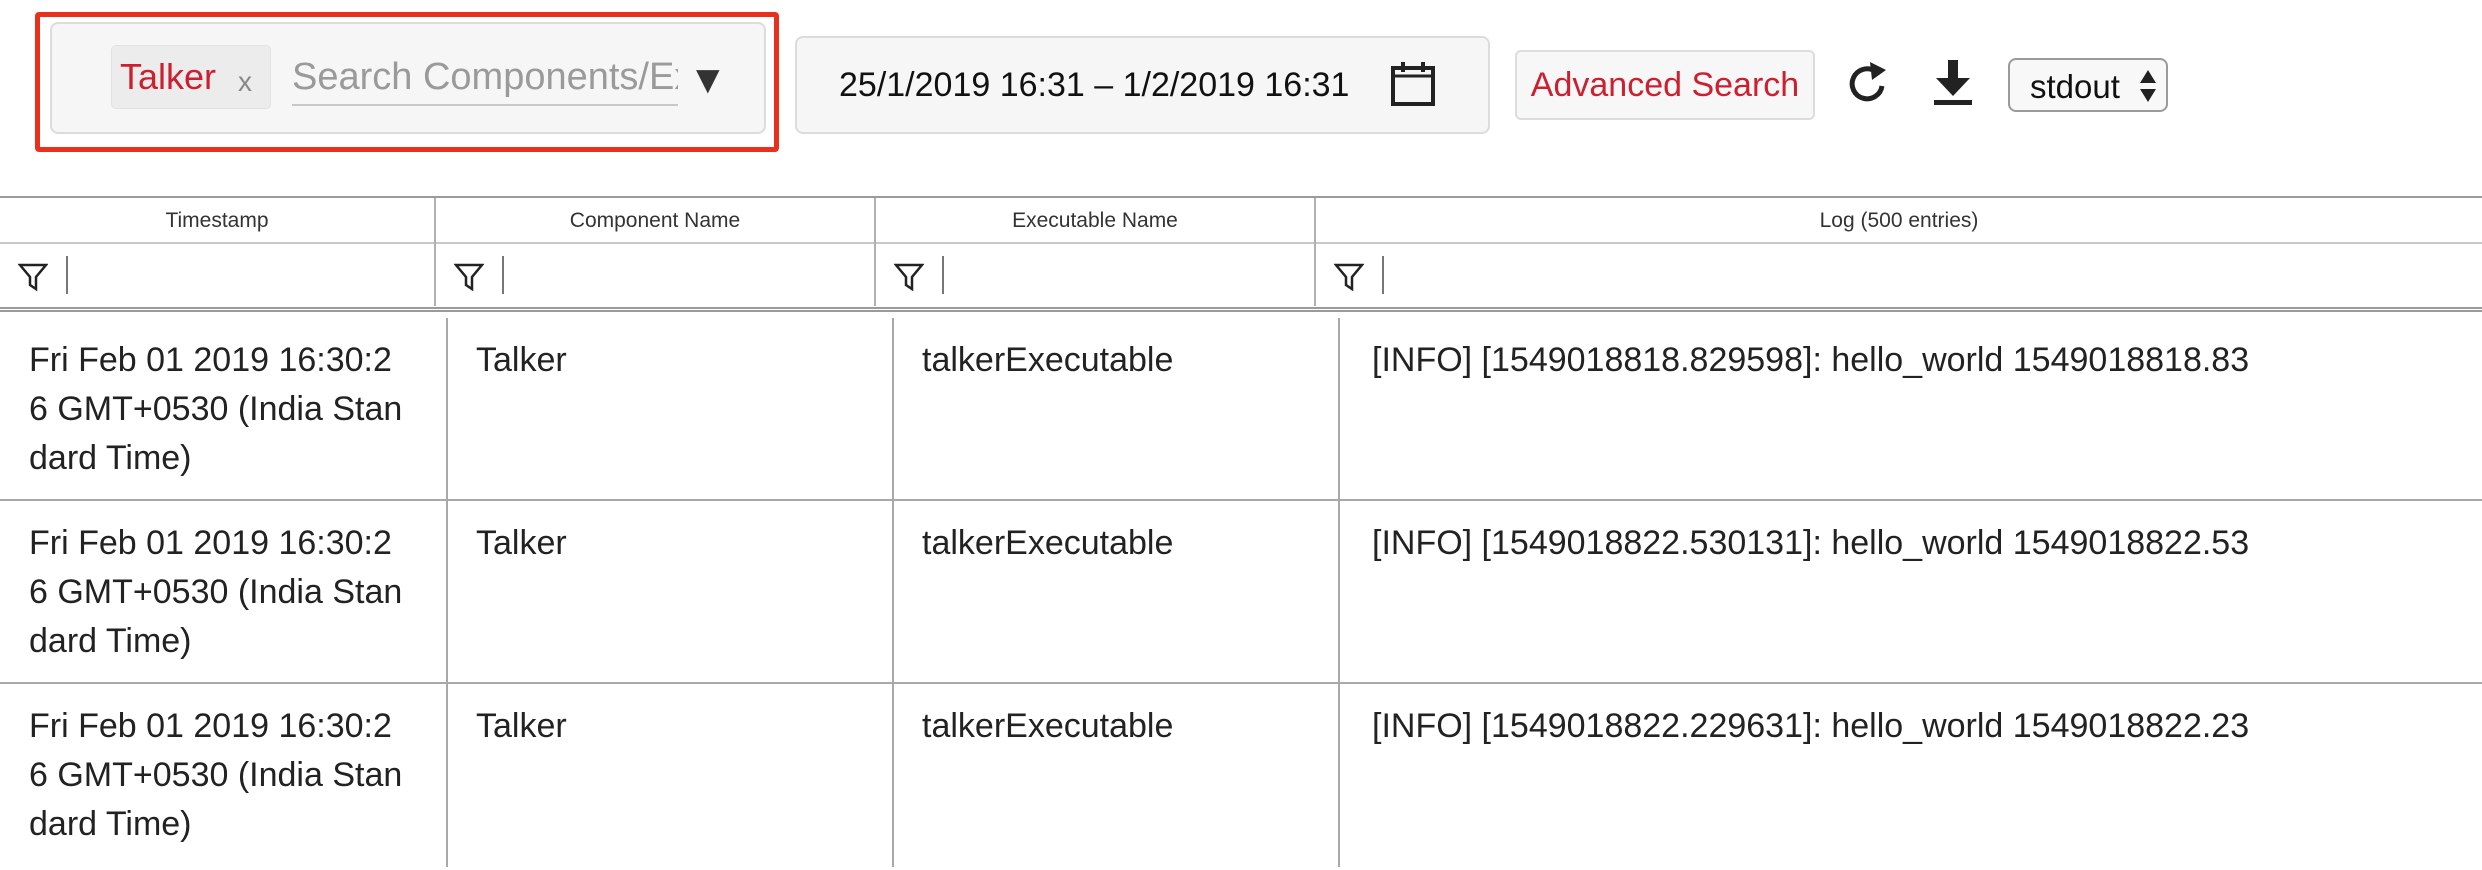 Image resolution: width=2482 pixels, height=870 pixels. I want to click on filter-cell-component, so click(656, 275).